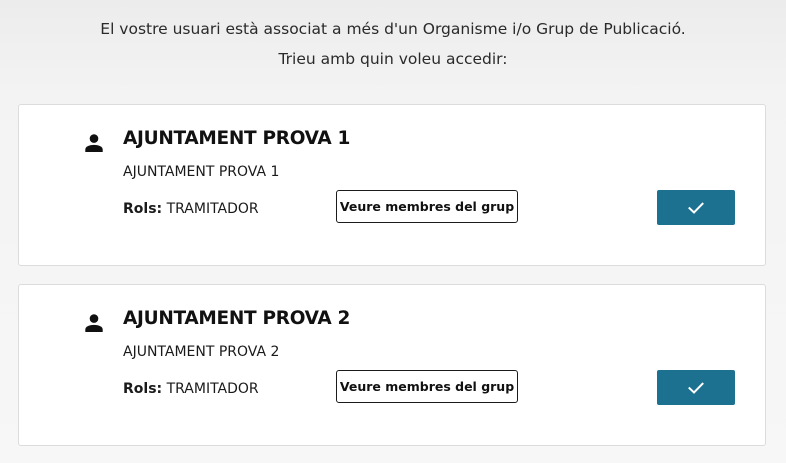 The height and width of the screenshot is (463, 786). Describe the element at coordinates (393, 59) in the screenshot. I see `intro-line-2: Trieu amb quin voleu accedir:` at that location.